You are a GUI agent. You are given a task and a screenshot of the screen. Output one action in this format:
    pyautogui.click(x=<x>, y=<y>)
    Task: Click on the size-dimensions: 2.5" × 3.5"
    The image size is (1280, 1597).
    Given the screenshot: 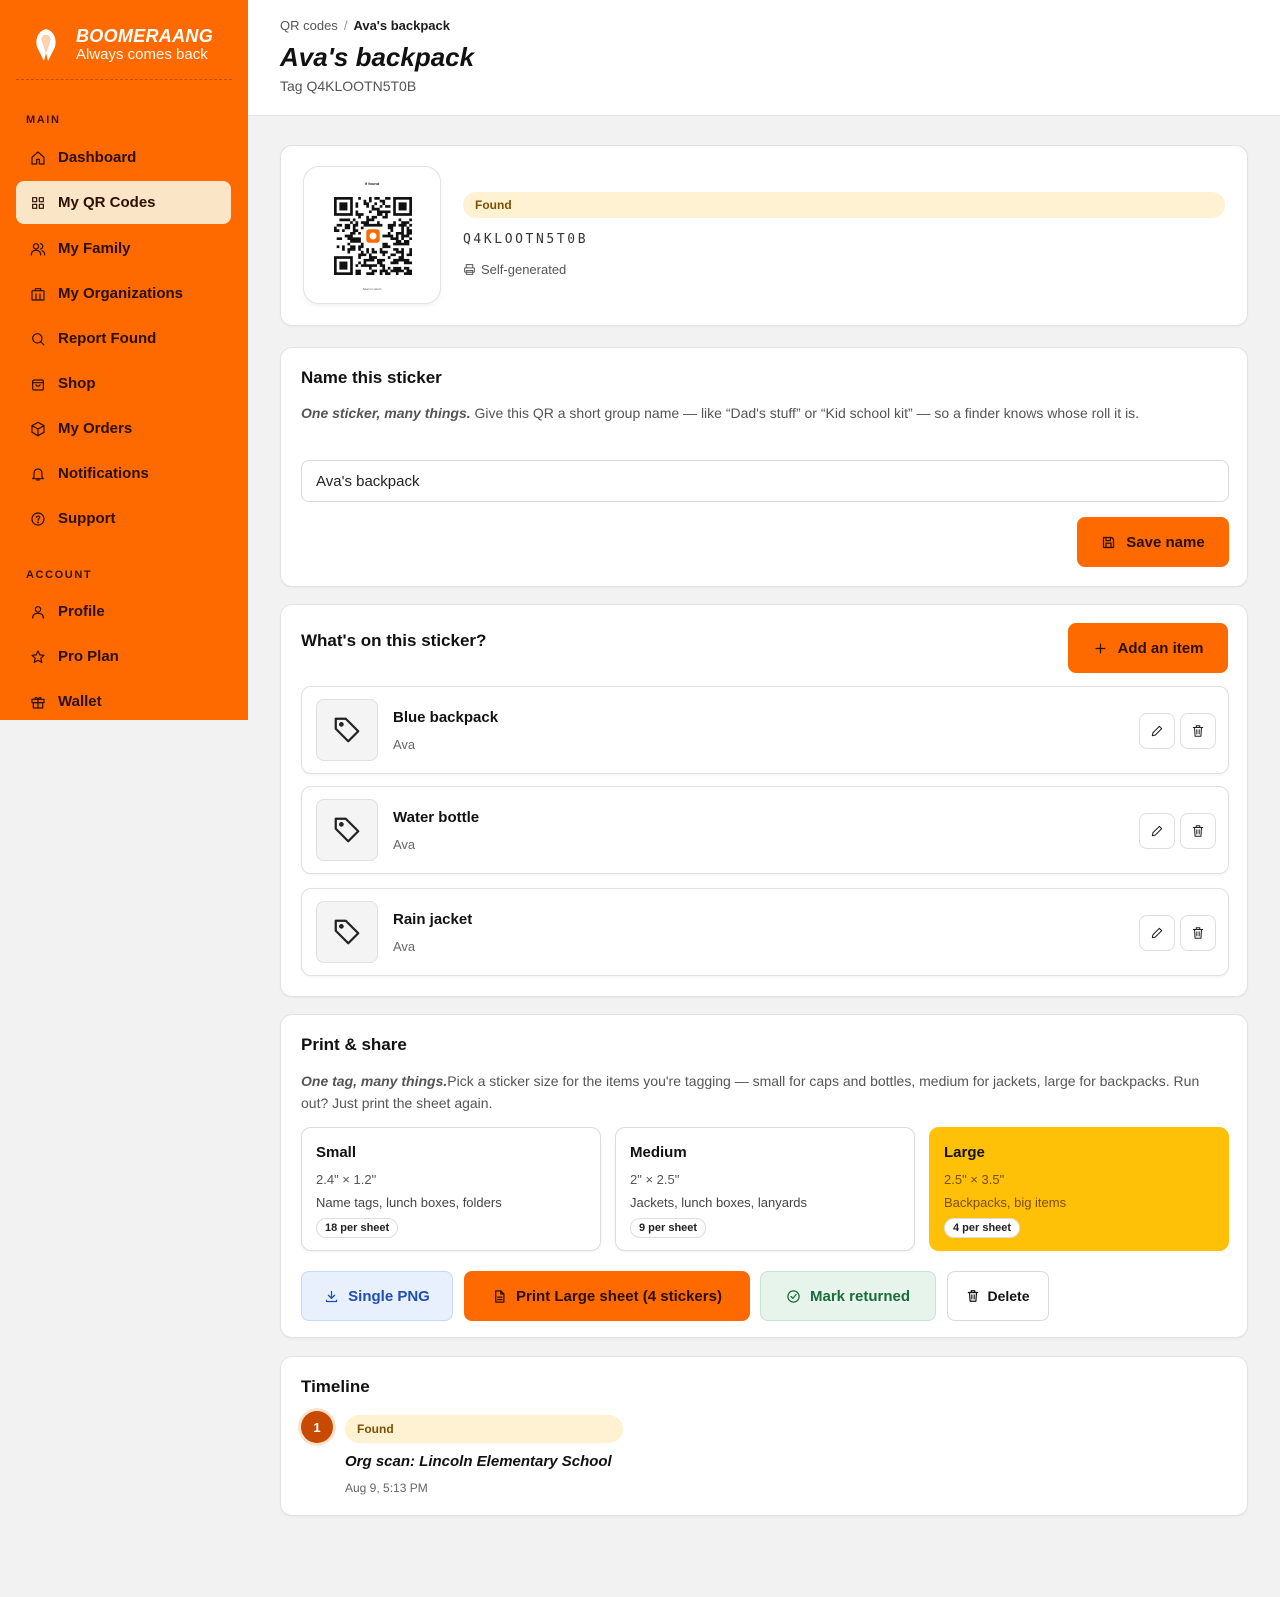 What is the action you would take?
    pyautogui.click(x=974, y=1179)
    